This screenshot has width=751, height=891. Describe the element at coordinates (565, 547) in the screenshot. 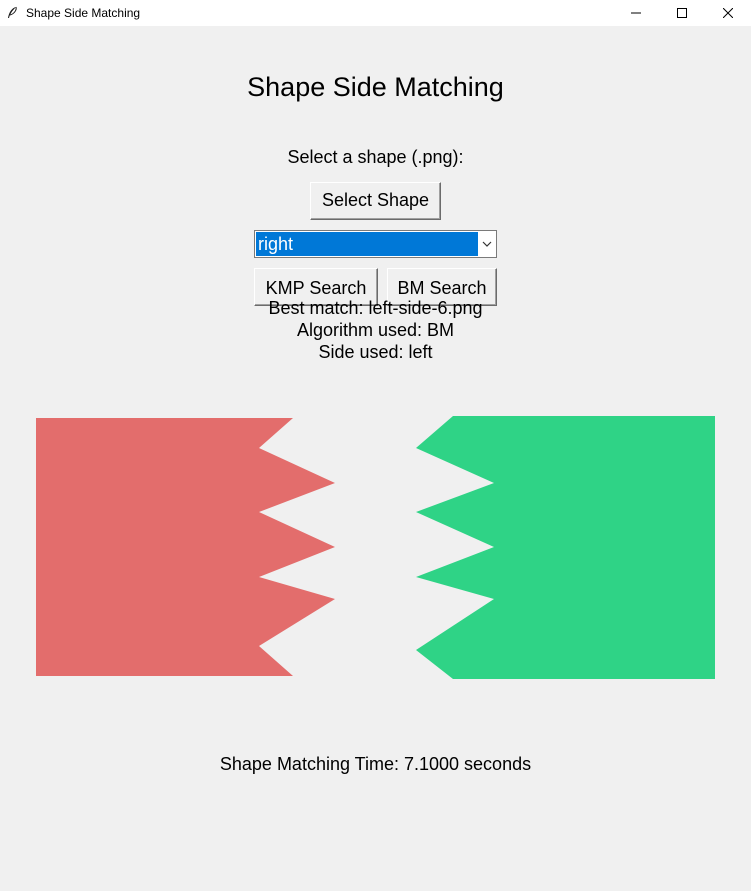

I see `matched-shape-image` at that location.